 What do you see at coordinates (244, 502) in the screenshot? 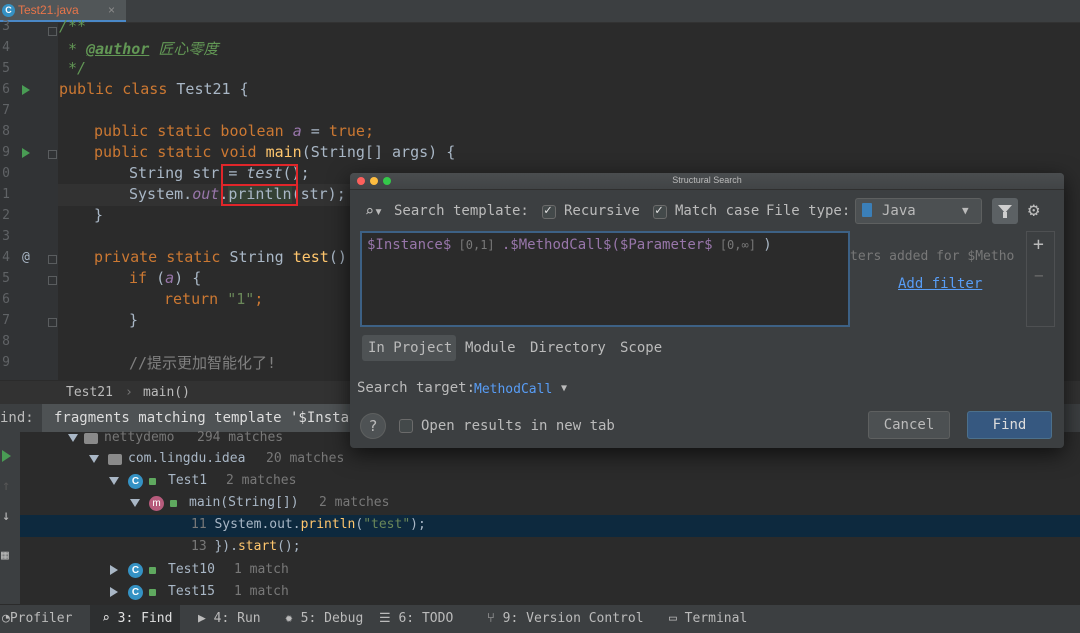
I see `tree-method-name: main(String[])` at bounding box center [244, 502].